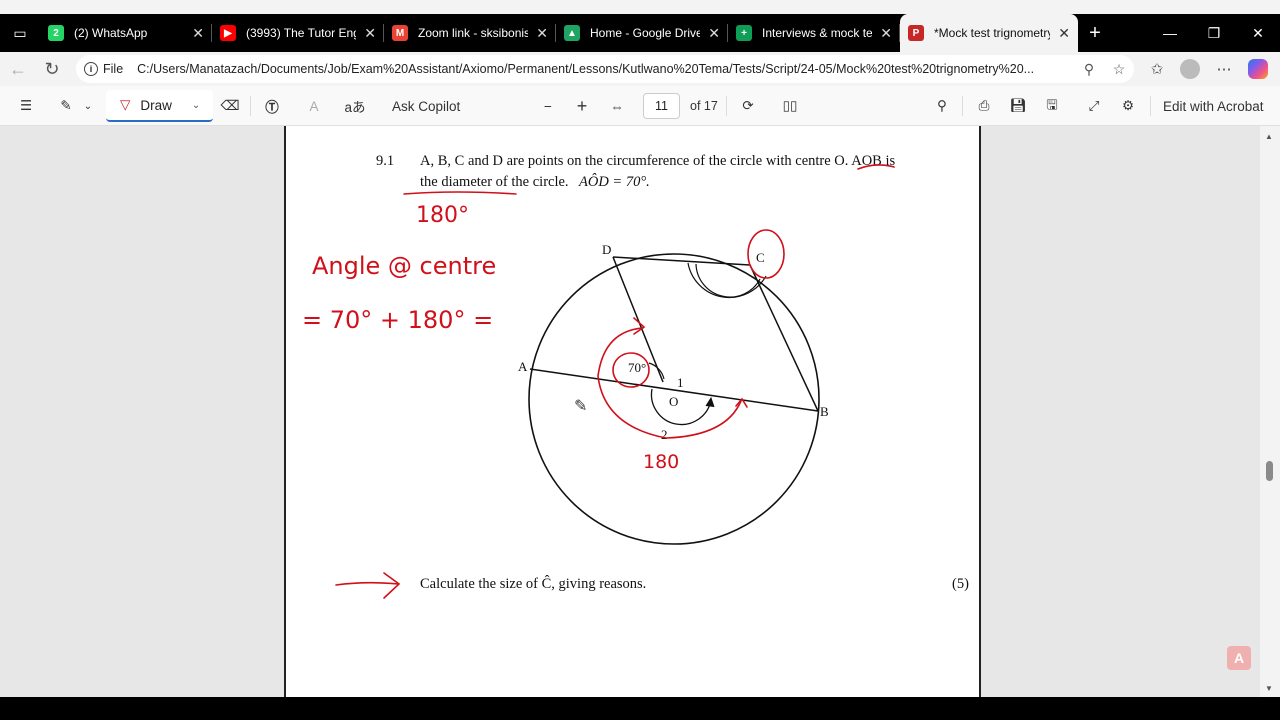 The image size is (1280, 720). Describe the element at coordinates (125, 104) in the screenshot. I see `draw-pen-icon: ▽` at that location.